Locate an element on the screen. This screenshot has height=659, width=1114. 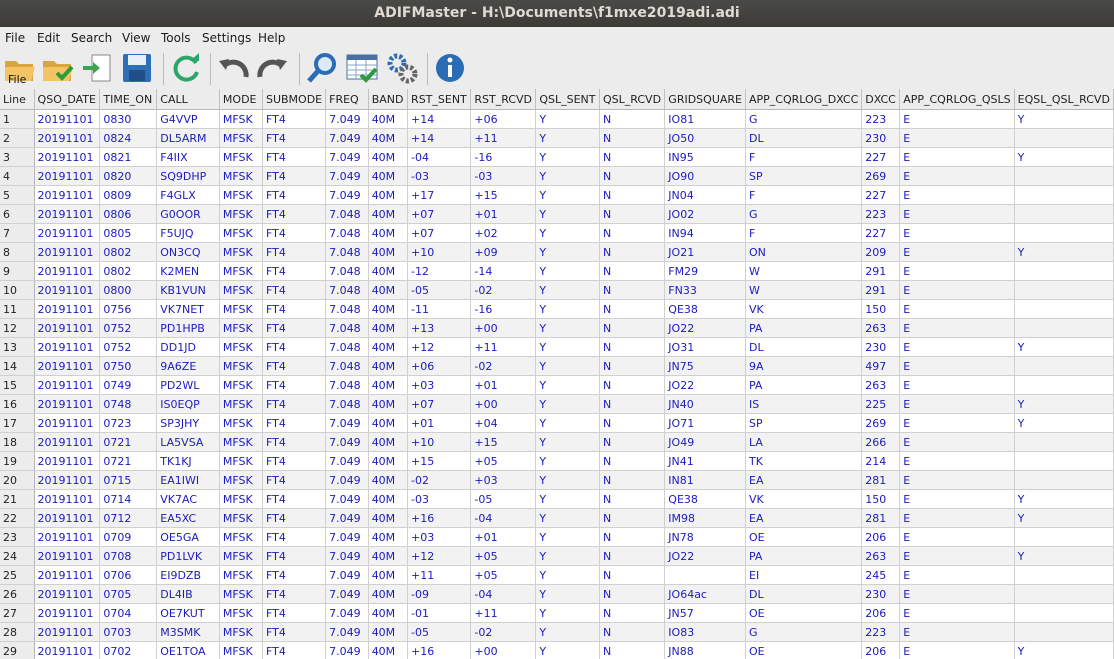
table-cell: 245 is located at coordinates (881, 575).